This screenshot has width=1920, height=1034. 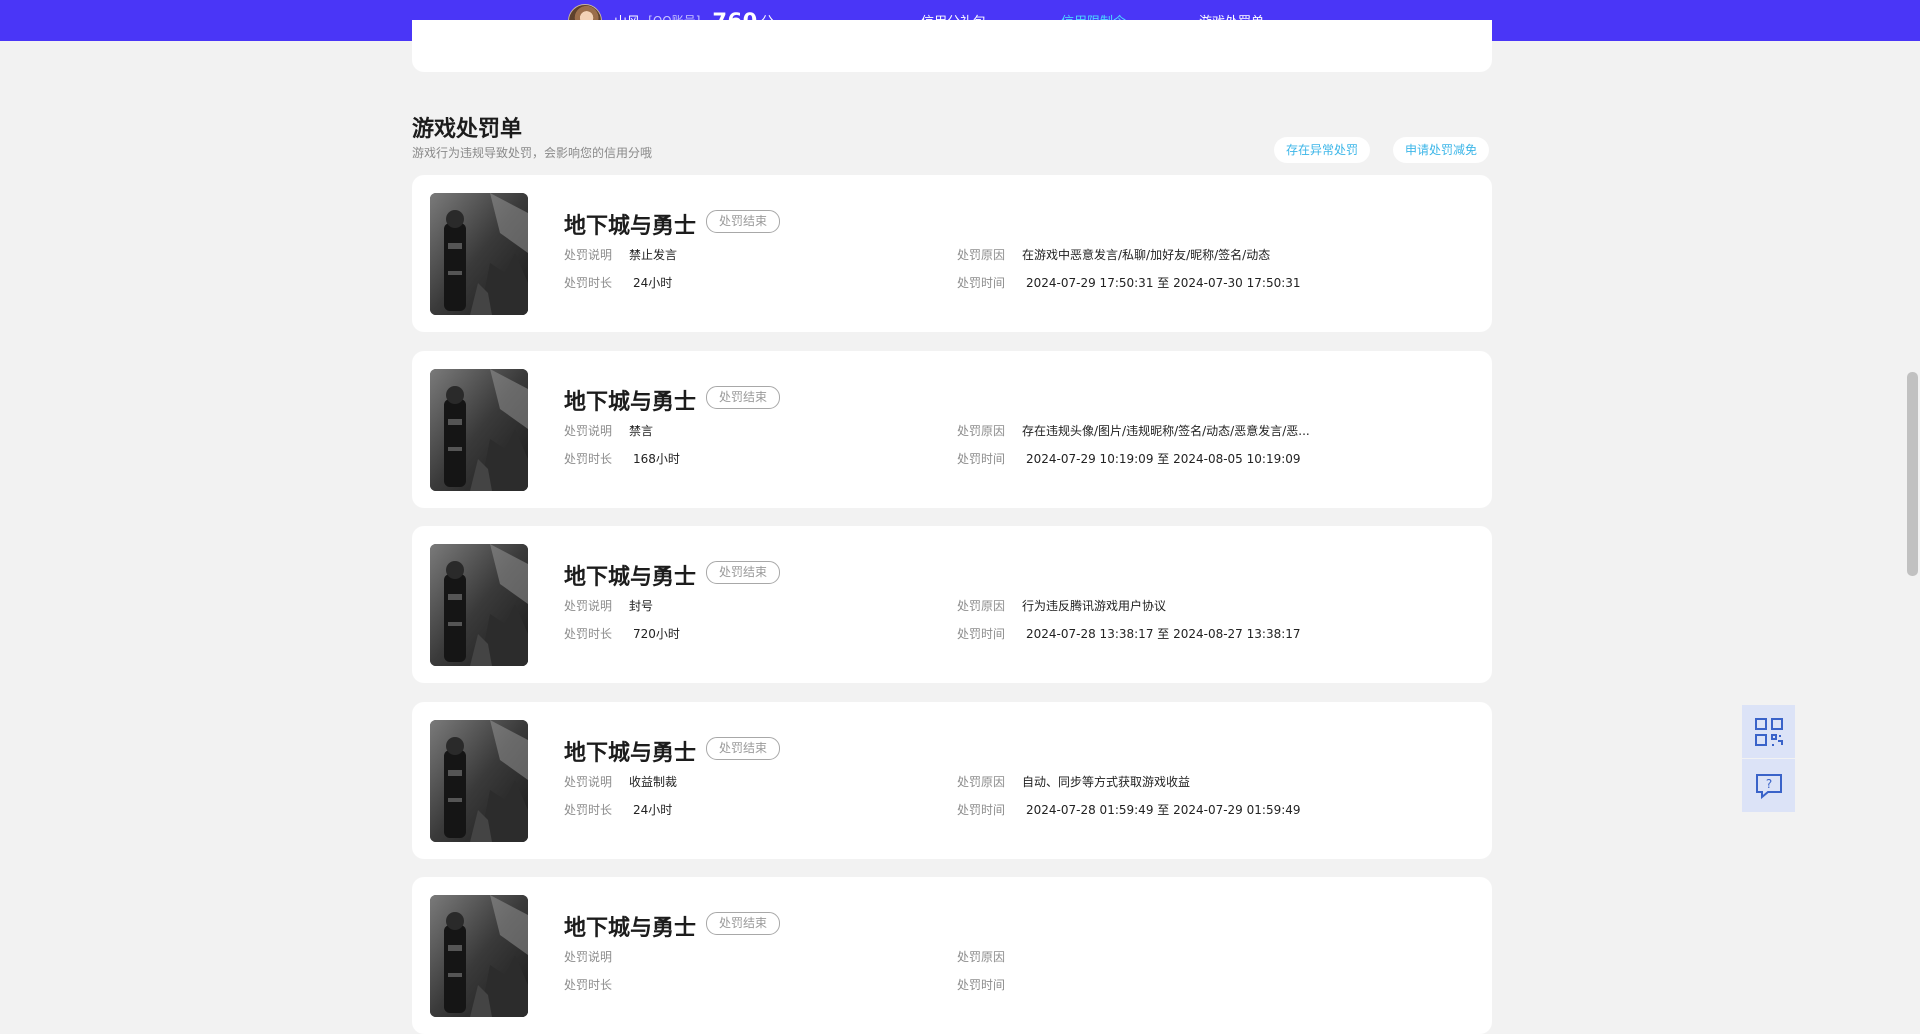 I want to click on scrollbar-thumb, so click(x=1912, y=474).